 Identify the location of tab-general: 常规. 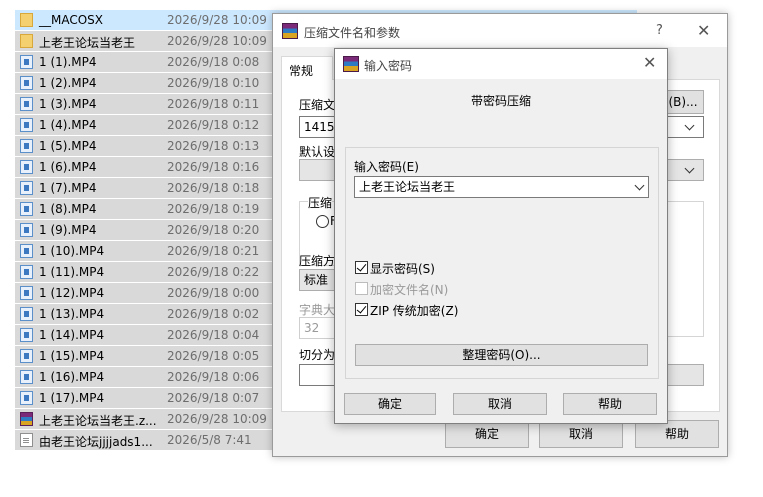
(307, 68).